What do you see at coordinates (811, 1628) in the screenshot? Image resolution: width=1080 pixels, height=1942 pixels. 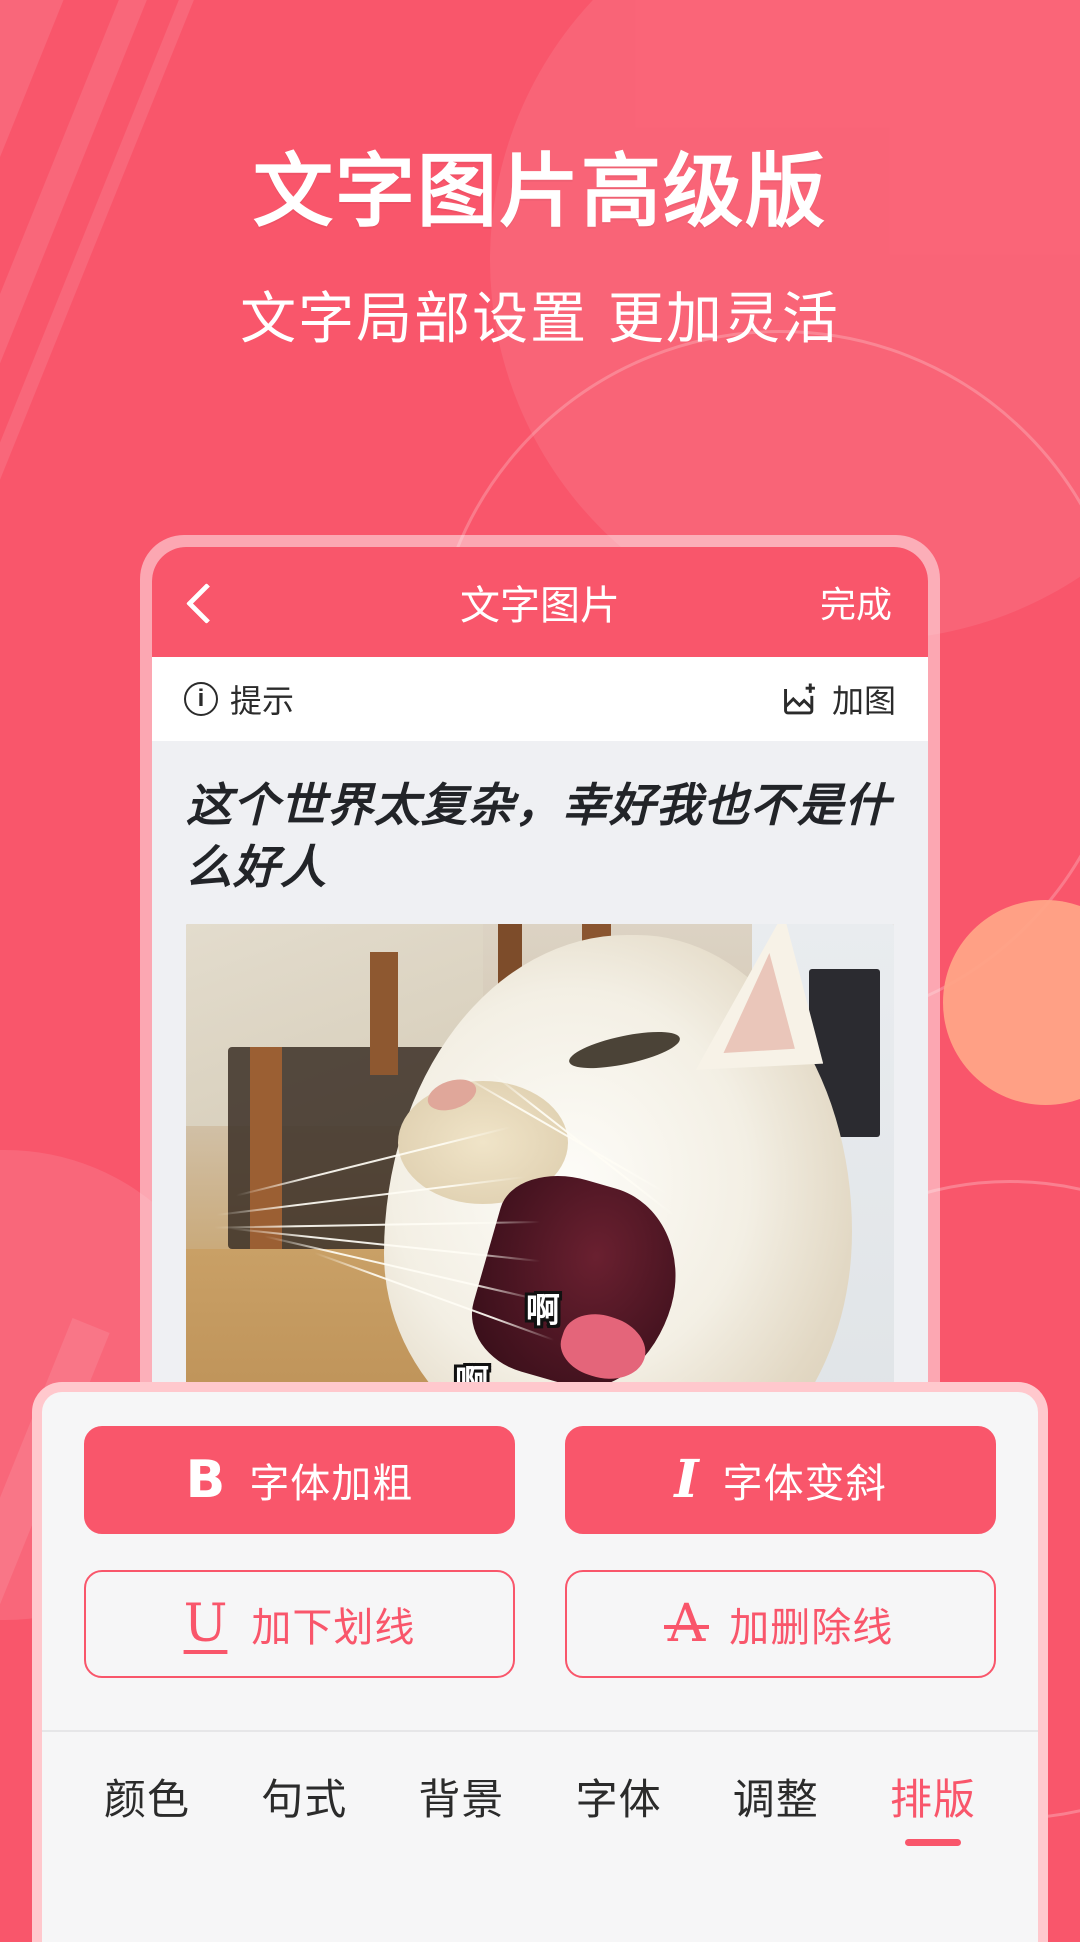 I see `strikethrough-button-label: 加删除线` at bounding box center [811, 1628].